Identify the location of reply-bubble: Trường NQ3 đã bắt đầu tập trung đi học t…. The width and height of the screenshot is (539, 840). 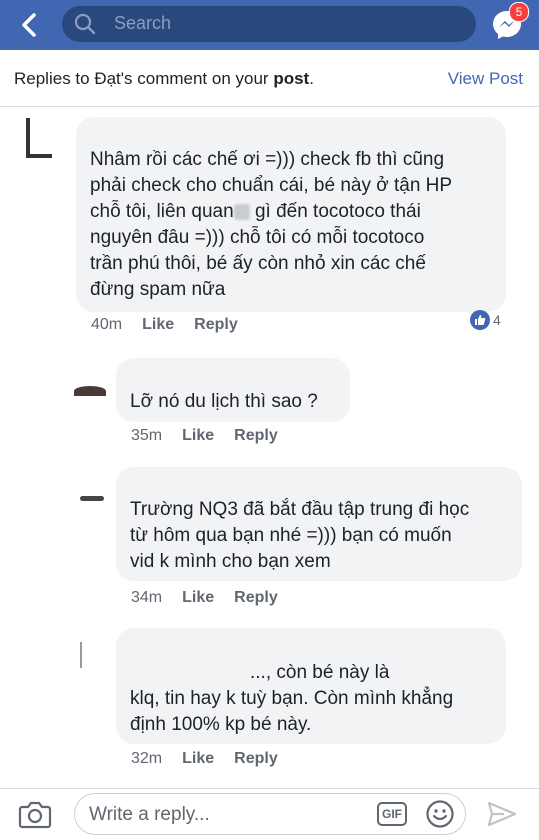
(319, 524).